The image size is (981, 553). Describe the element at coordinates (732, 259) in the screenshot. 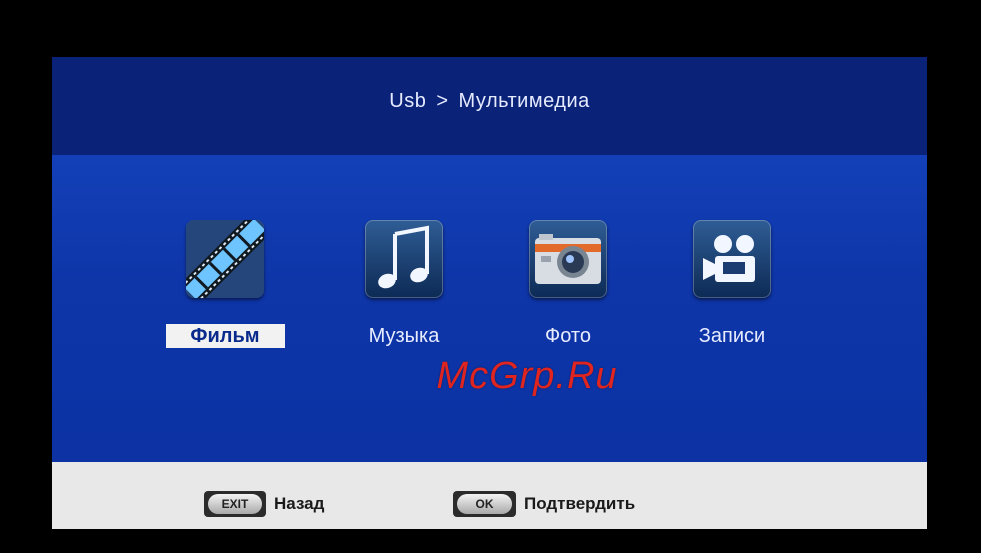

I see `video-camera-icon` at that location.